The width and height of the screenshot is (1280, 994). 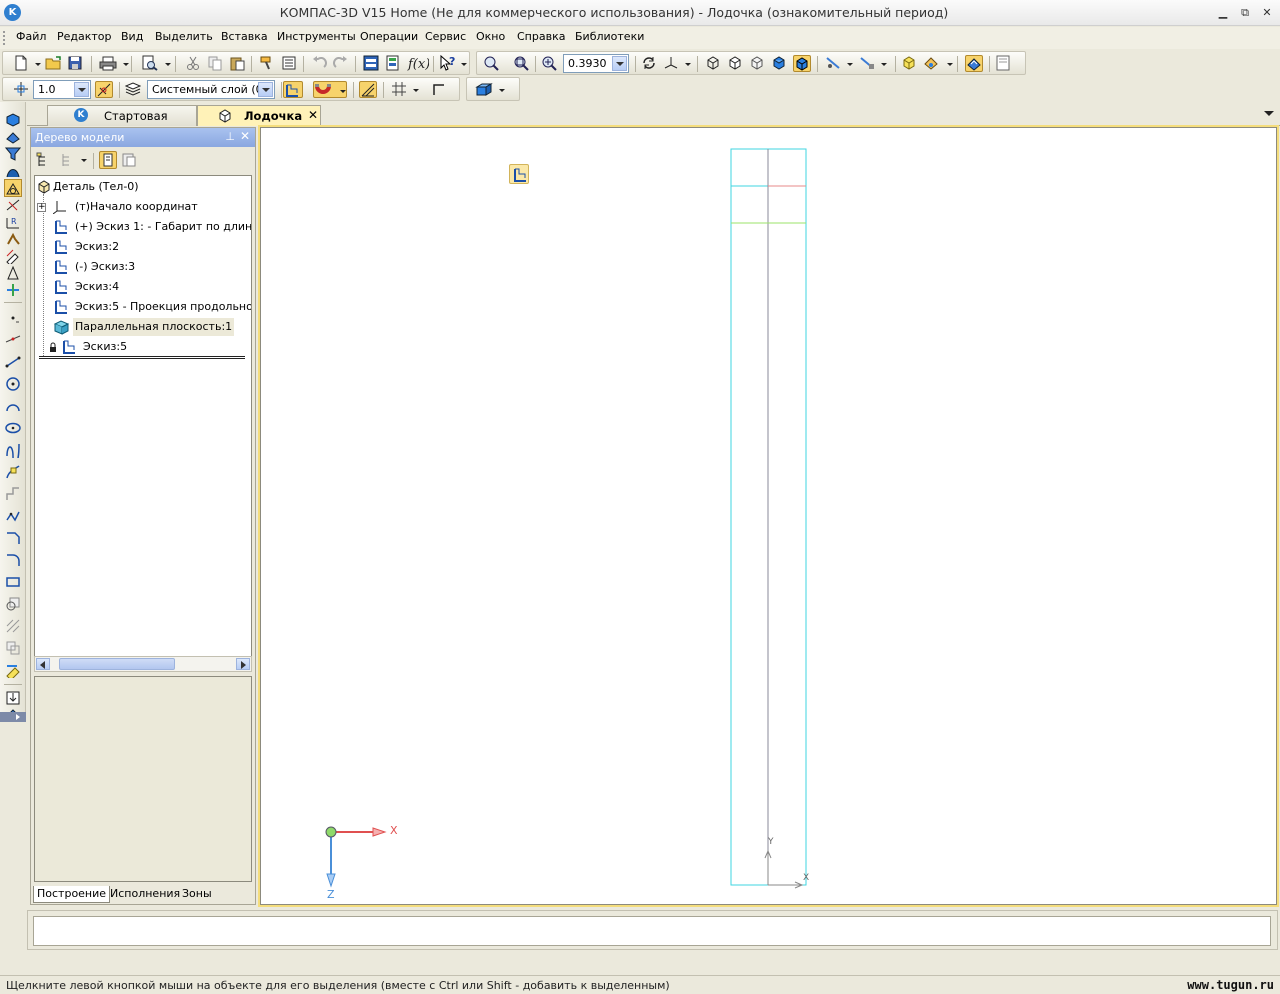 What do you see at coordinates (13, 406) in the screenshot?
I see `arc-icon` at bounding box center [13, 406].